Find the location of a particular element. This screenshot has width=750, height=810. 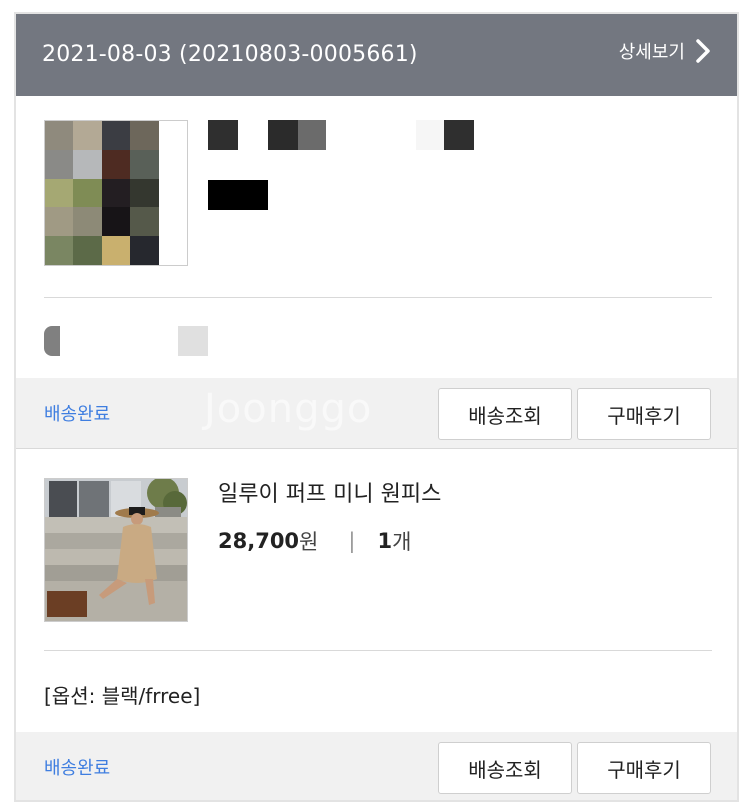

view-details-link: 상세보기 is located at coordinates (665, 51).